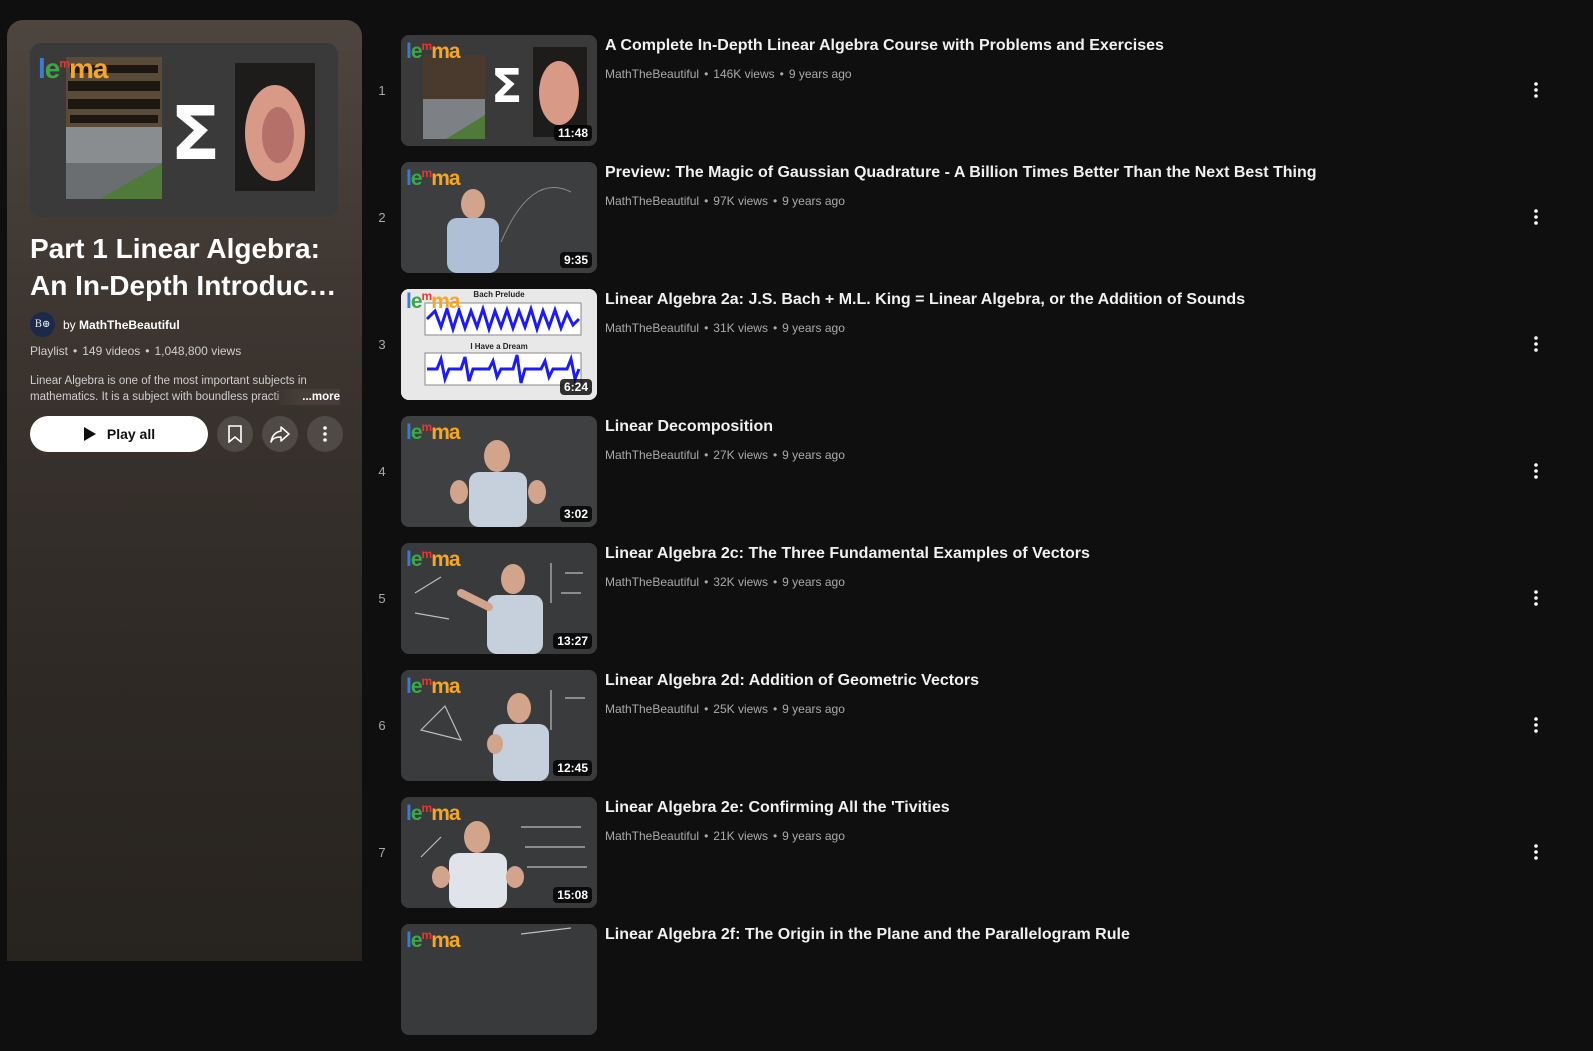 The height and width of the screenshot is (1051, 1593). Describe the element at coordinates (499, 852) in the screenshot. I see `video-thumbnail: lemma 15:08` at that location.